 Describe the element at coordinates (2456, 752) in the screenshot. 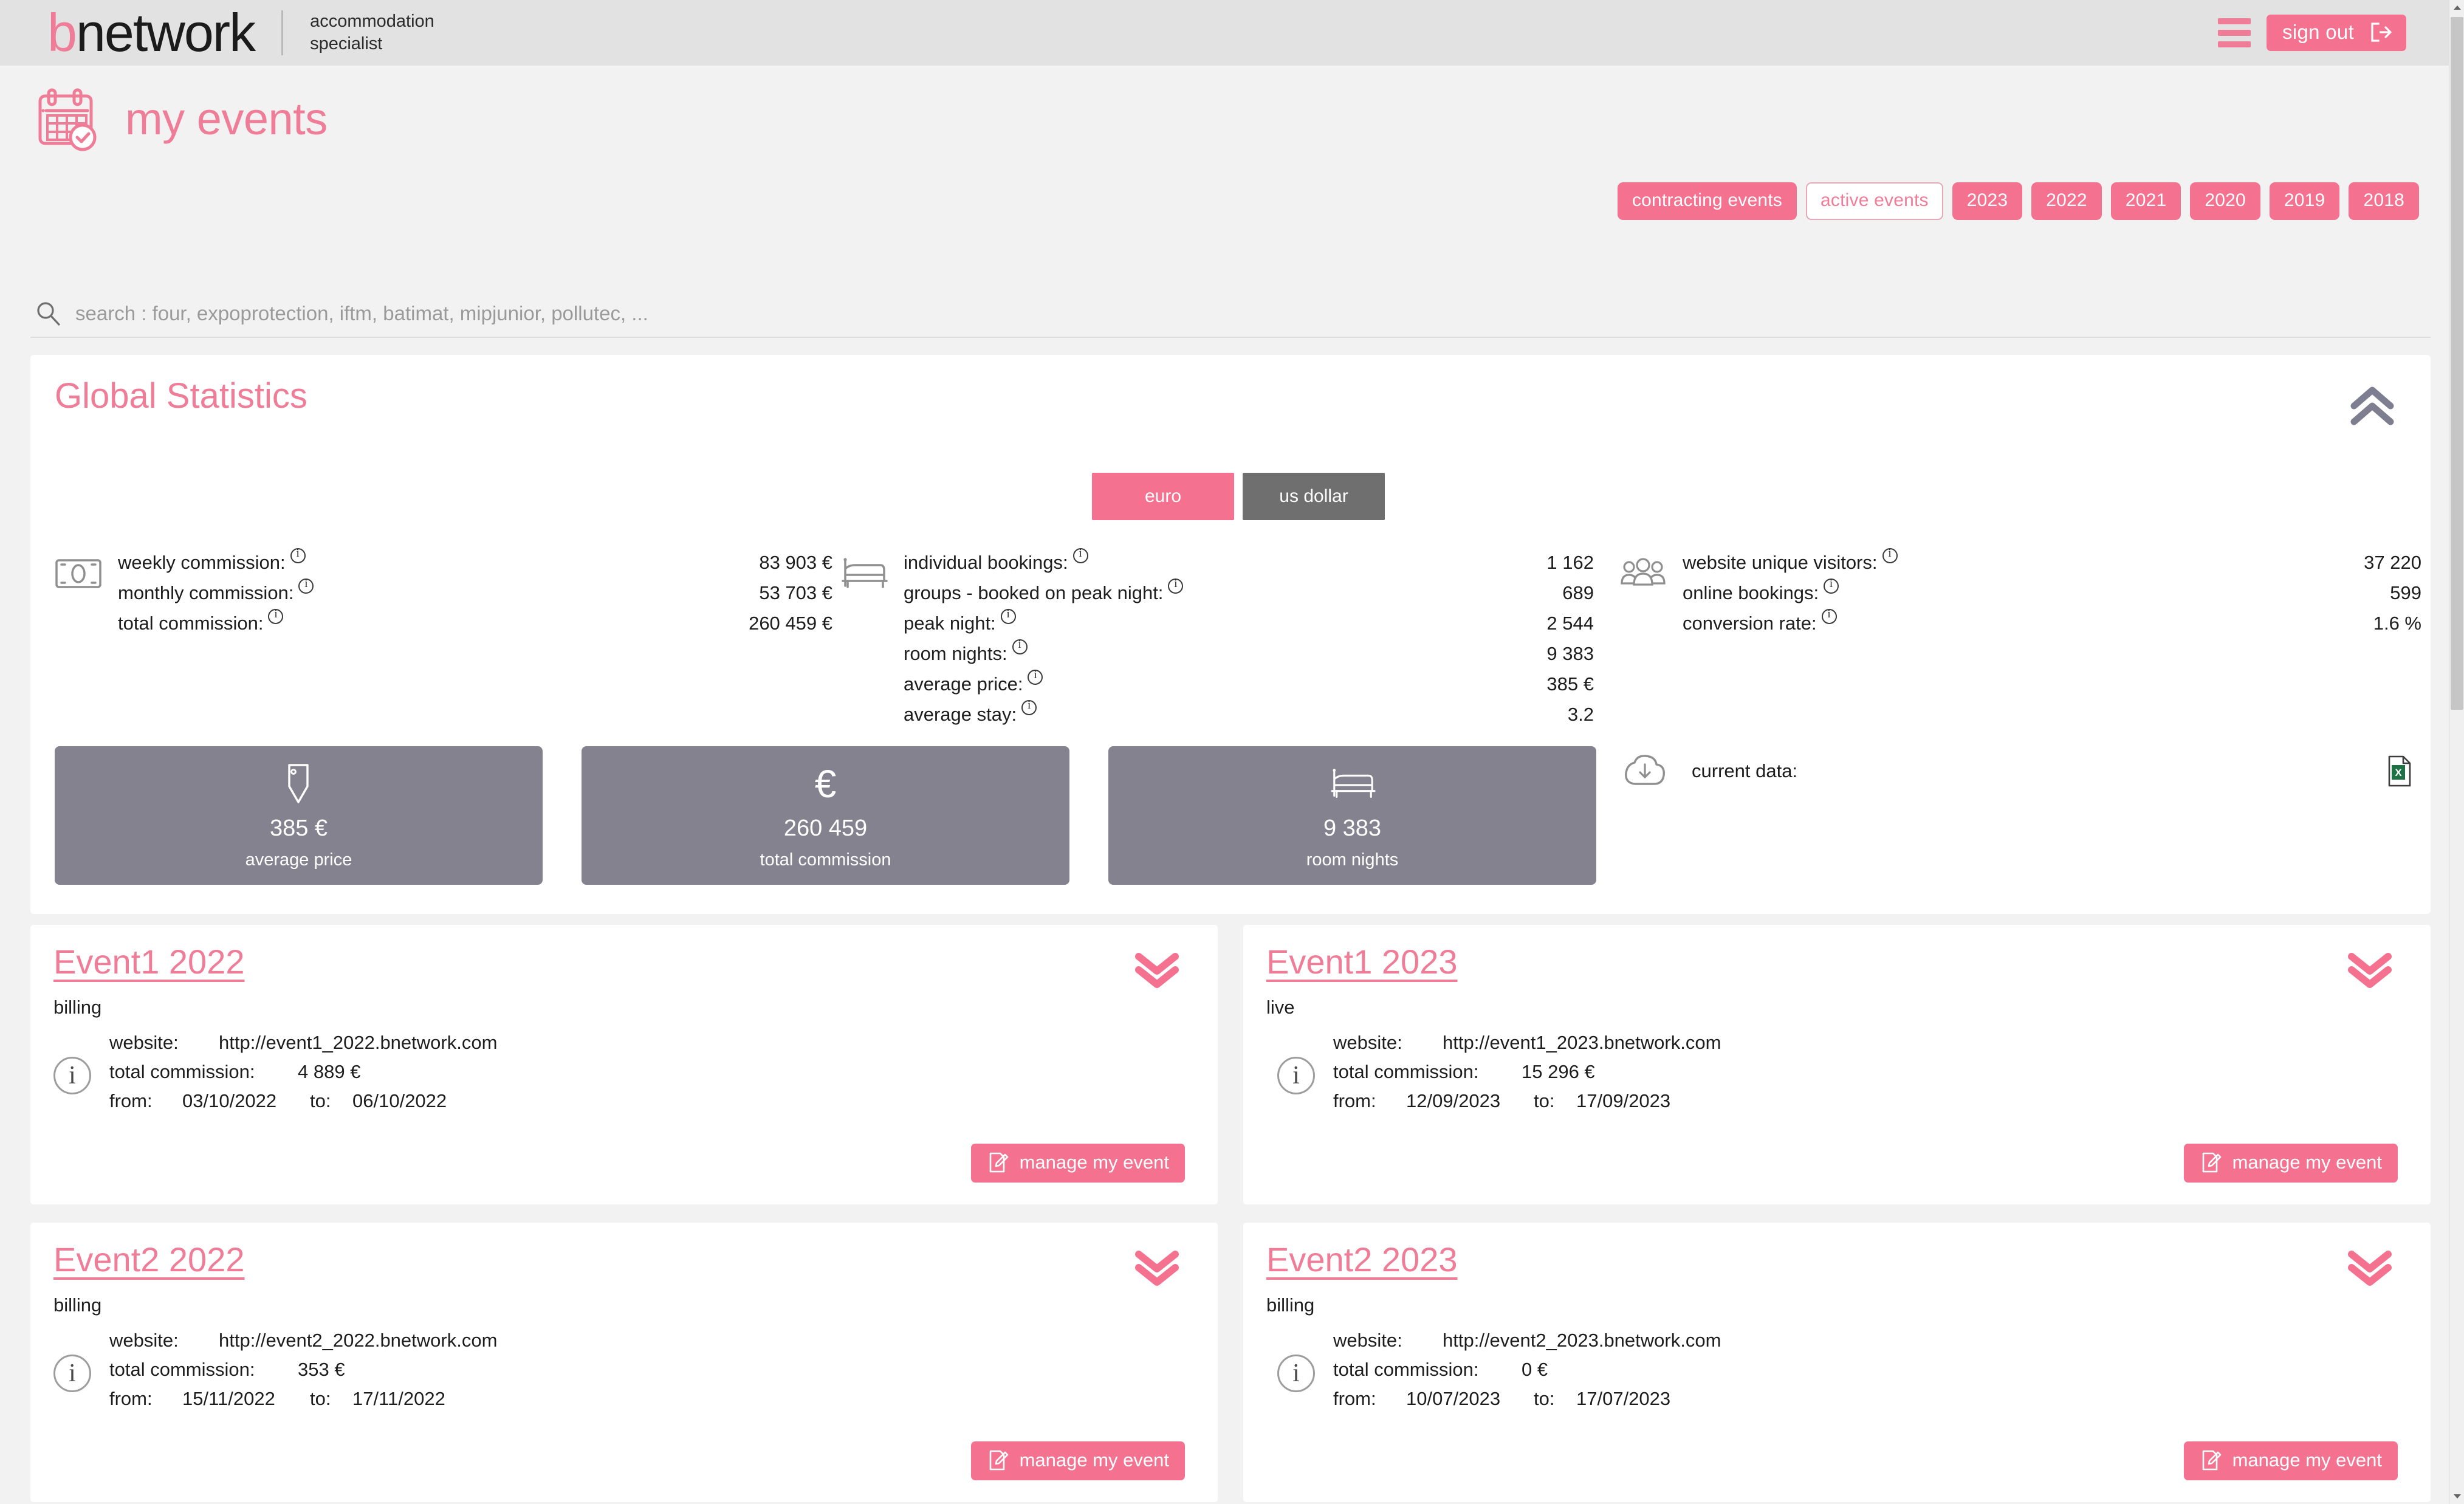

I see `page-scrollbar` at that location.